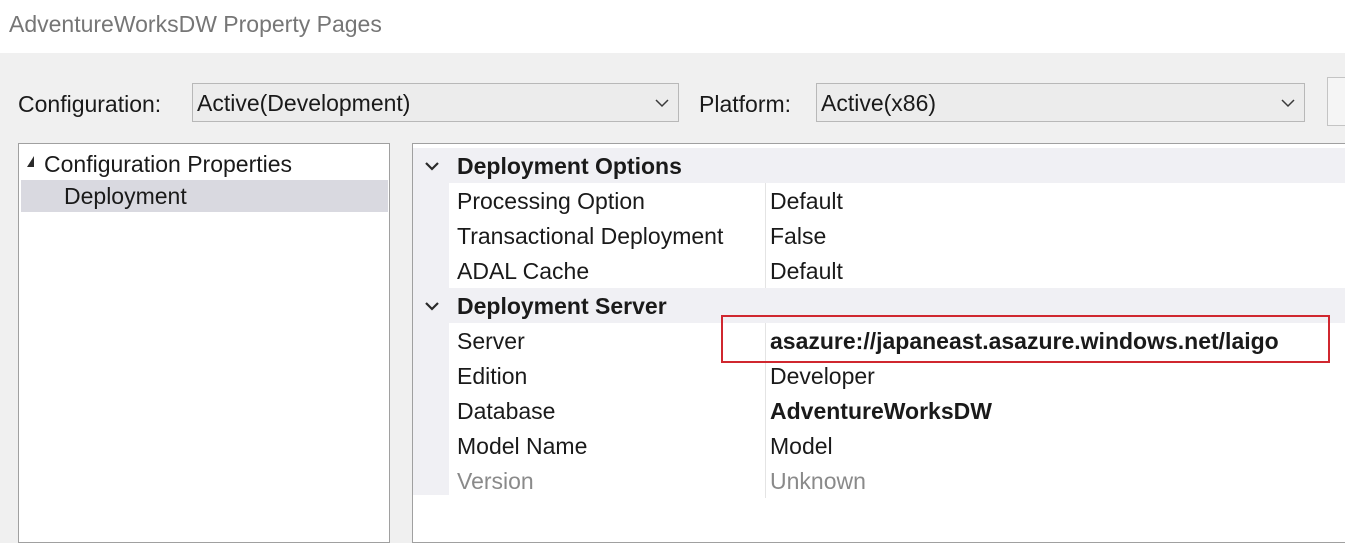  What do you see at coordinates (745, 104) in the screenshot?
I see `platform-label: Platform:` at bounding box center [745, 104].